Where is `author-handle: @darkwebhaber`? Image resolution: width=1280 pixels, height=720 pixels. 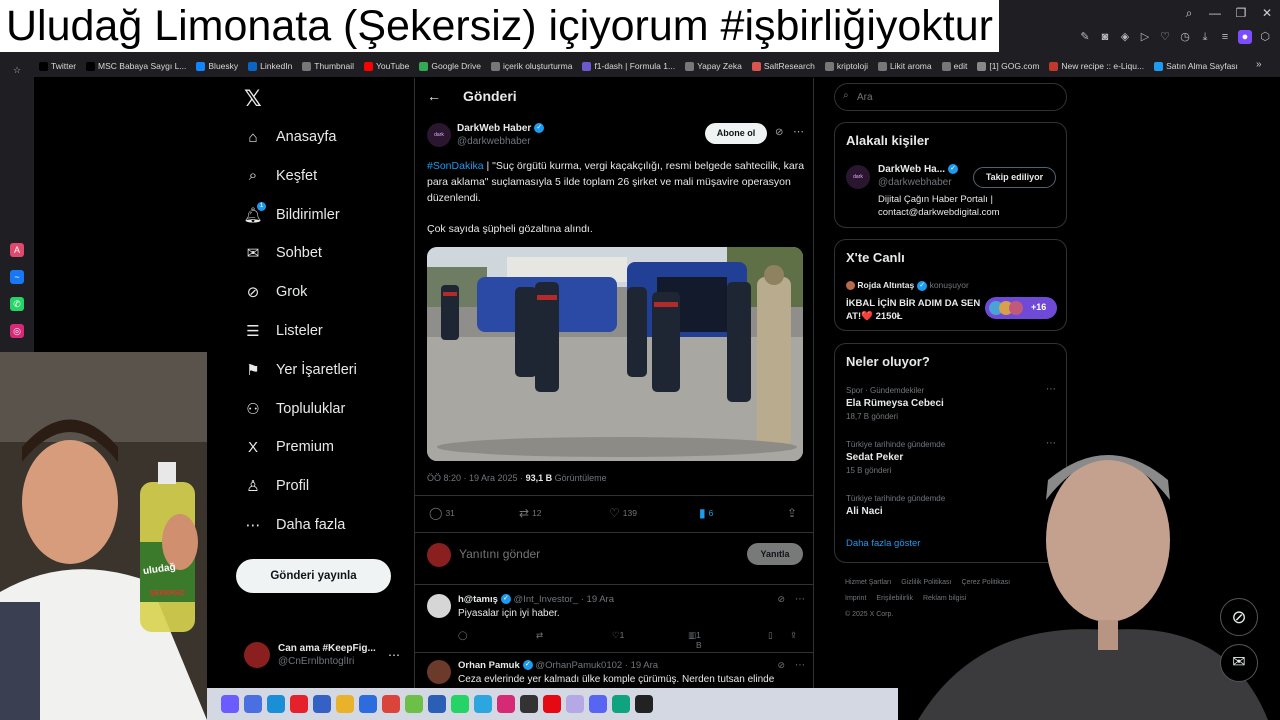 author-handle: @darkwebhaber is located at coordinates (500, 141).